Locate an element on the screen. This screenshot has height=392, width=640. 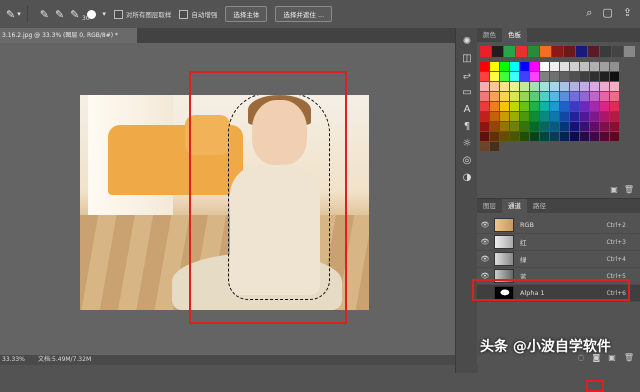
search-icon: ⌕ is located at coordinates (589, 13).